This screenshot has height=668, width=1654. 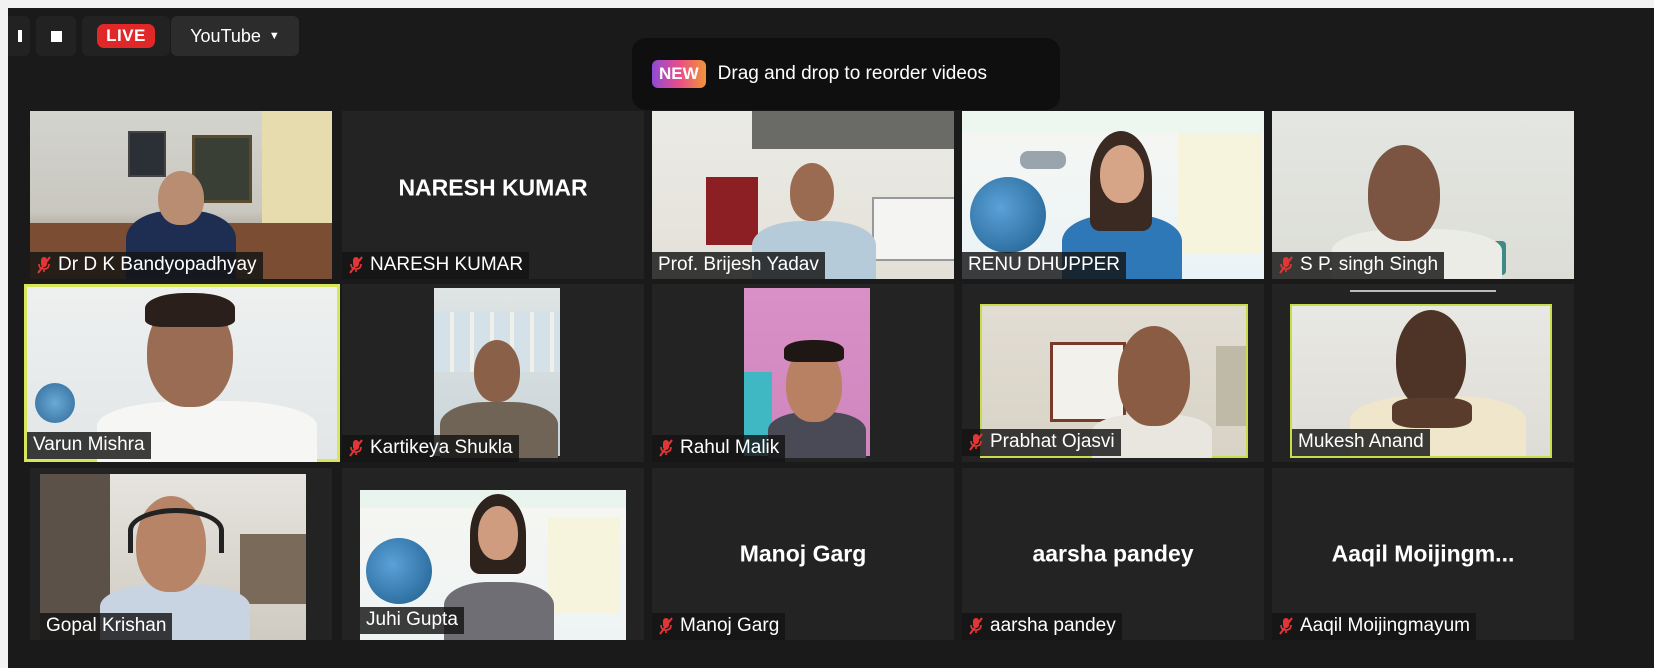 I want to click on caret-down-icon: ▼, so click(x=274, y=36).